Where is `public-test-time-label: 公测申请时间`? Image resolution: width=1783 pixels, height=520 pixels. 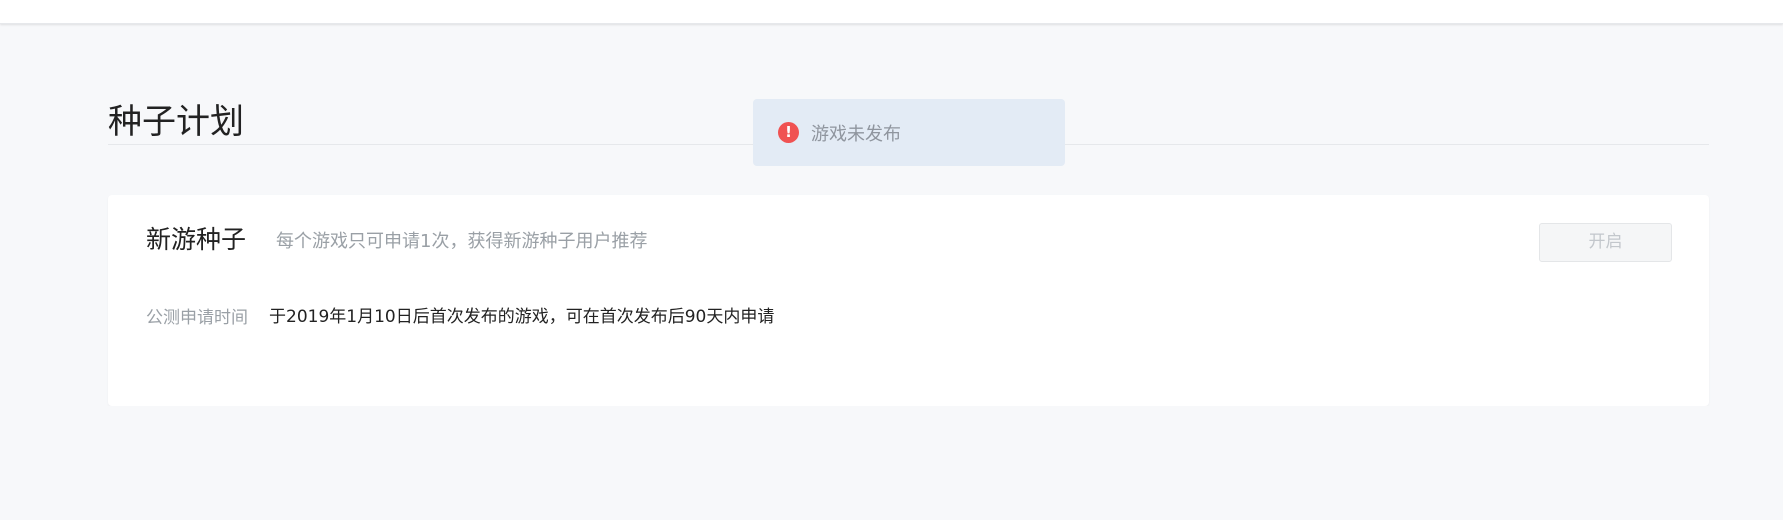
public-test-time-label: 公测申请时间 is located at coordinates (197, 318).